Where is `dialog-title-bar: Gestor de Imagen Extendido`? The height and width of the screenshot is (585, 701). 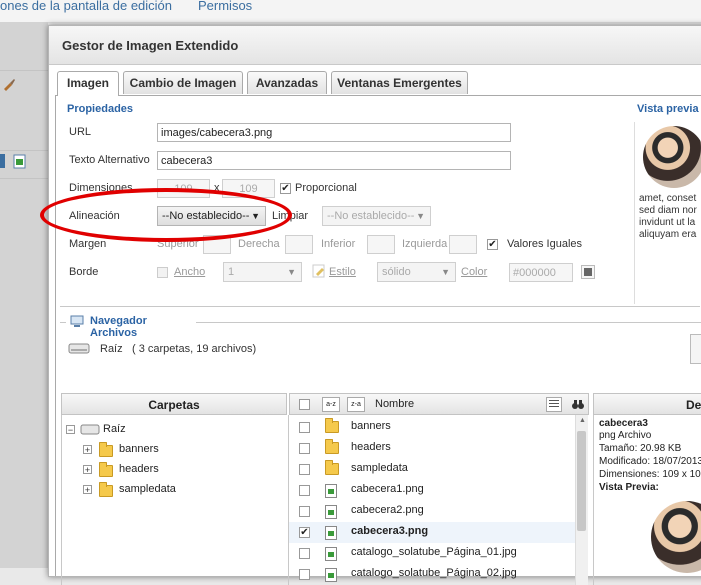 dialog-title-bar: Gestor de Imagen Extendido is located at coordinates (375, 45).